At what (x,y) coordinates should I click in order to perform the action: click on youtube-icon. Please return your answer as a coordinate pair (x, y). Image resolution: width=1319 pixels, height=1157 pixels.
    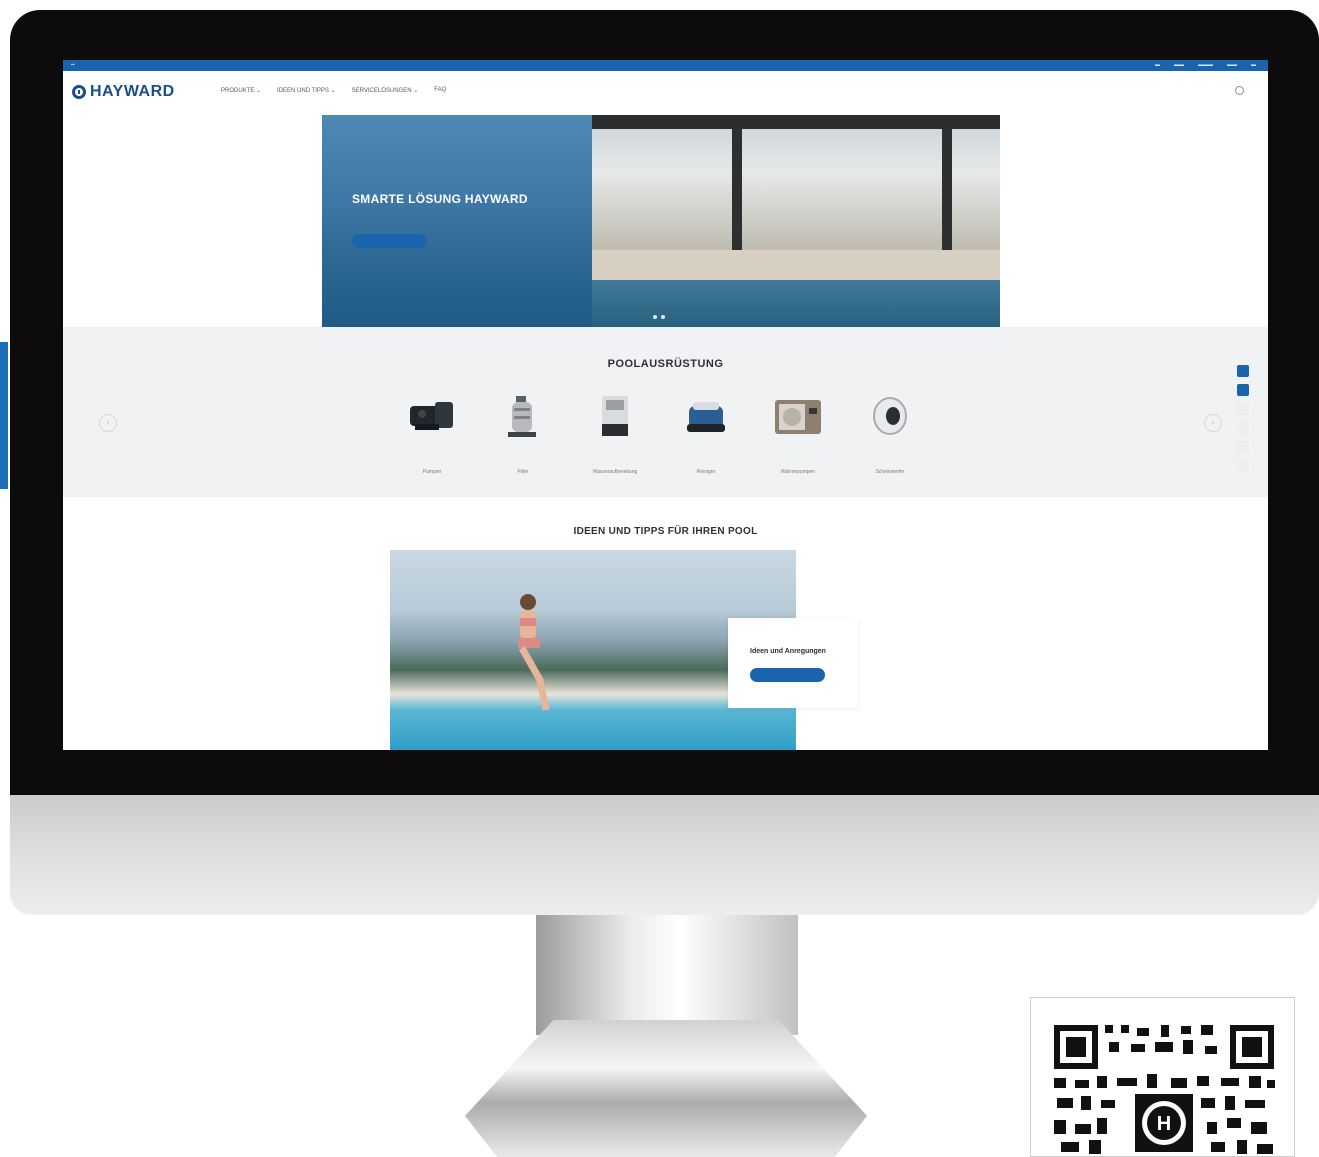
    Looking at the image, I should click on (1243, 390).